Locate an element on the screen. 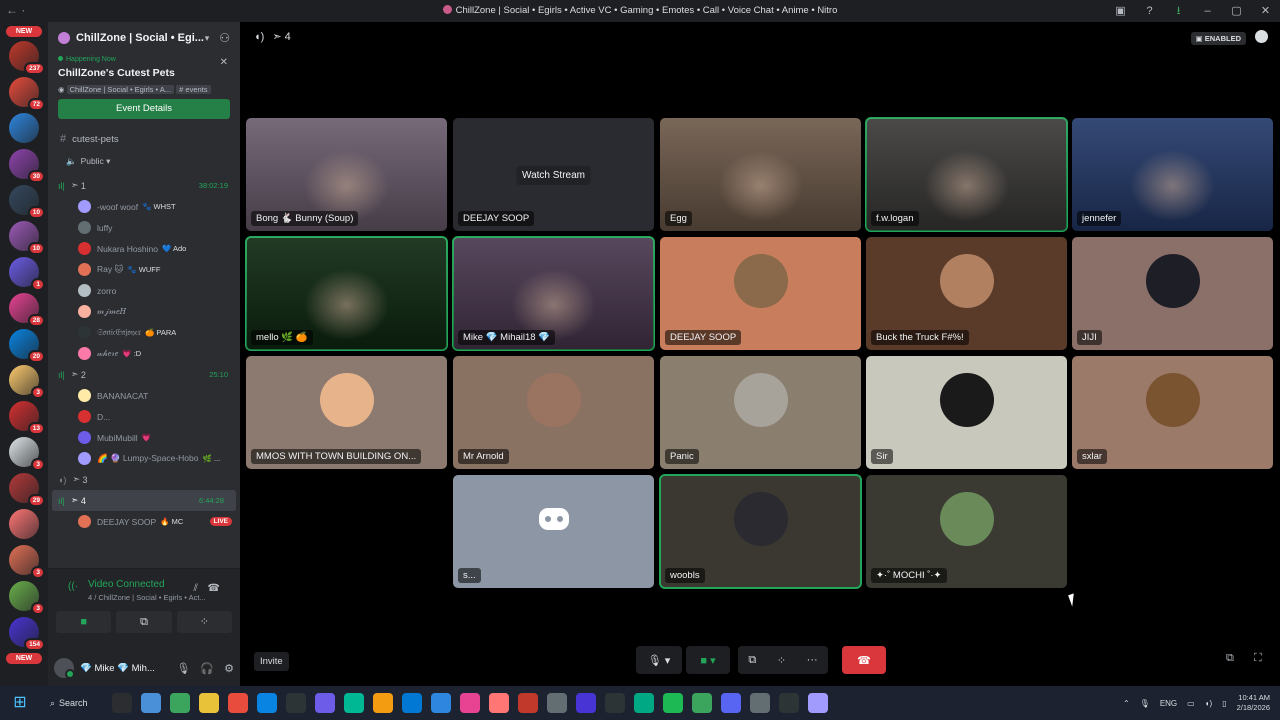 The image size is (1280, 720). voice-channel-3: ◖) ➣ 3 is located at coordinates (144, 479).